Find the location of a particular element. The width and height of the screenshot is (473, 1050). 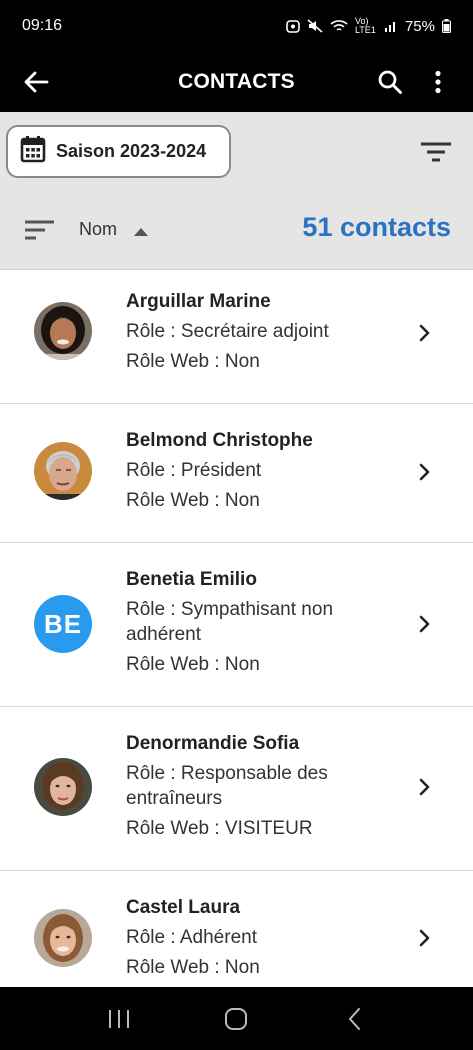

alarm-icon is located at coordinates (293, 26).